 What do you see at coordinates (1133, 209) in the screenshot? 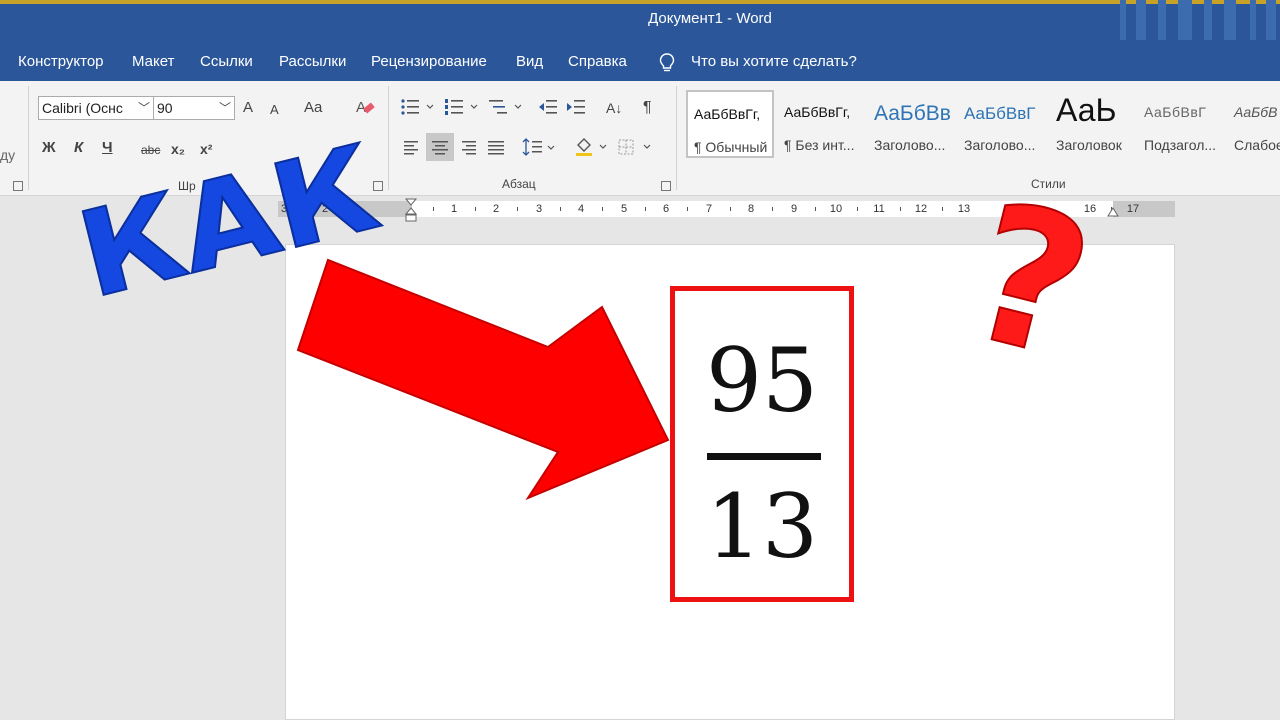
I see `ruler-number: 17` at bounding box center [1133, 209].